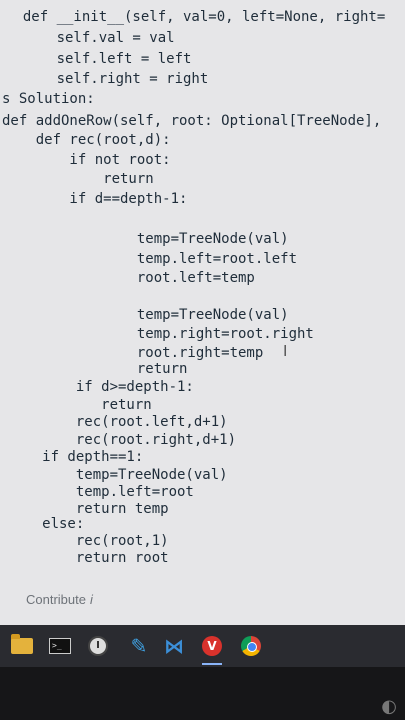 The image size is (405, 720). What do you see at coordinates (99, 59) in the screenshot?
I see `code-line: self.left = left` at bounding box center [99, 59].